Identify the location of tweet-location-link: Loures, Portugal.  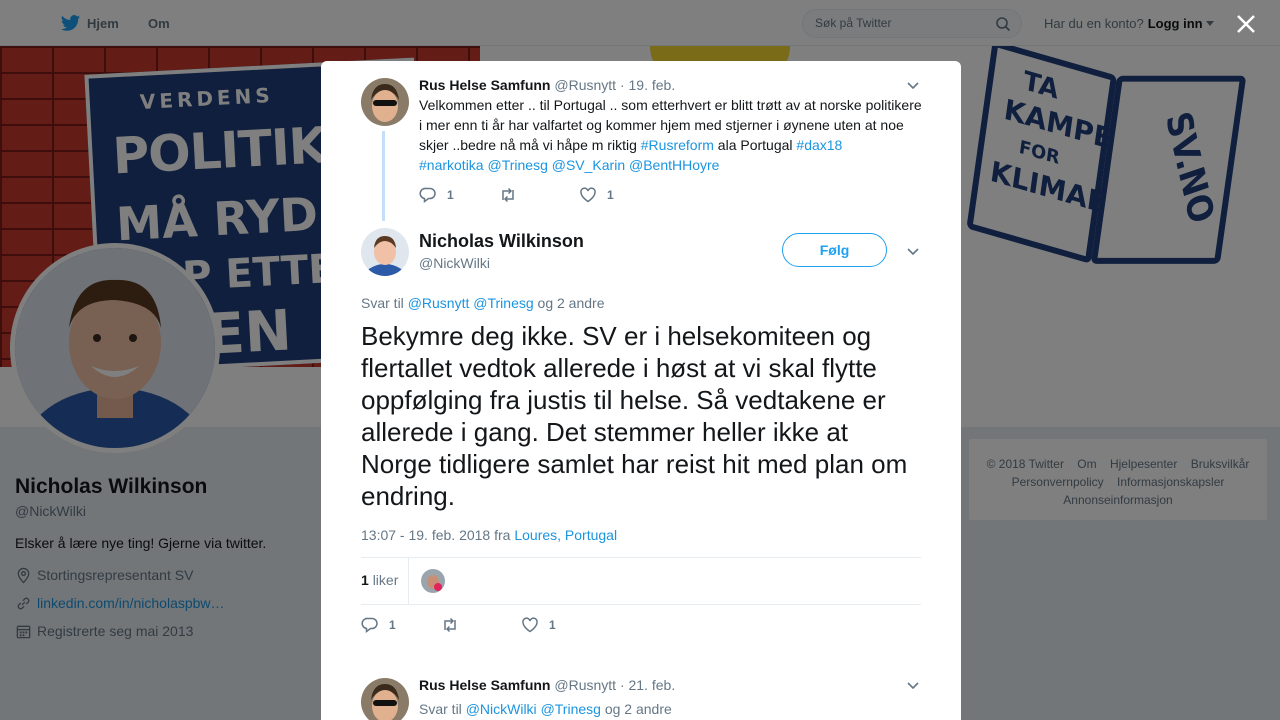
(565, 535).